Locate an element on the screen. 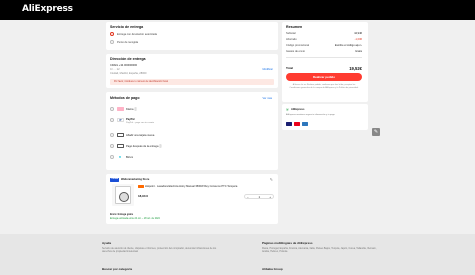 This screenshot has height=275, width=475. bizum-icon: ʙ is located at coordinates (120, 156).